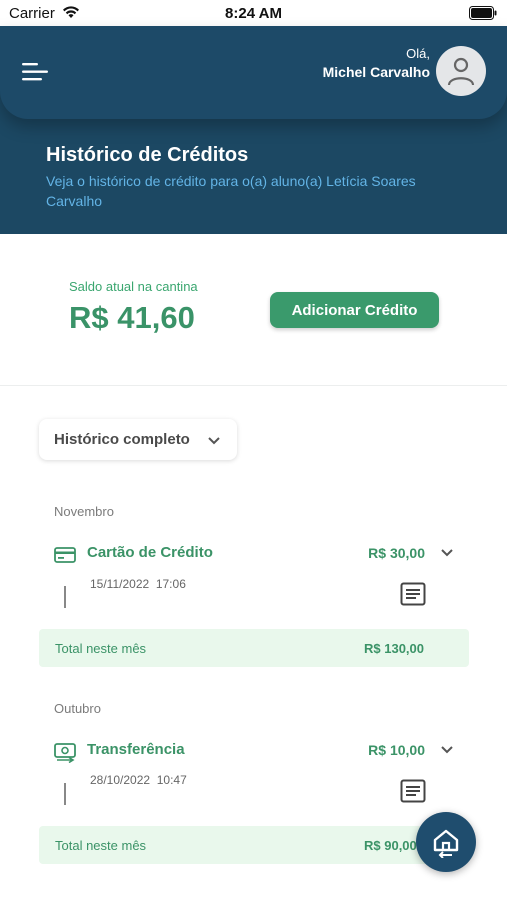 This screenshot has width=507, height=900. I want to click on balance-label: Saldo atual na cantina, so click(133, 286).